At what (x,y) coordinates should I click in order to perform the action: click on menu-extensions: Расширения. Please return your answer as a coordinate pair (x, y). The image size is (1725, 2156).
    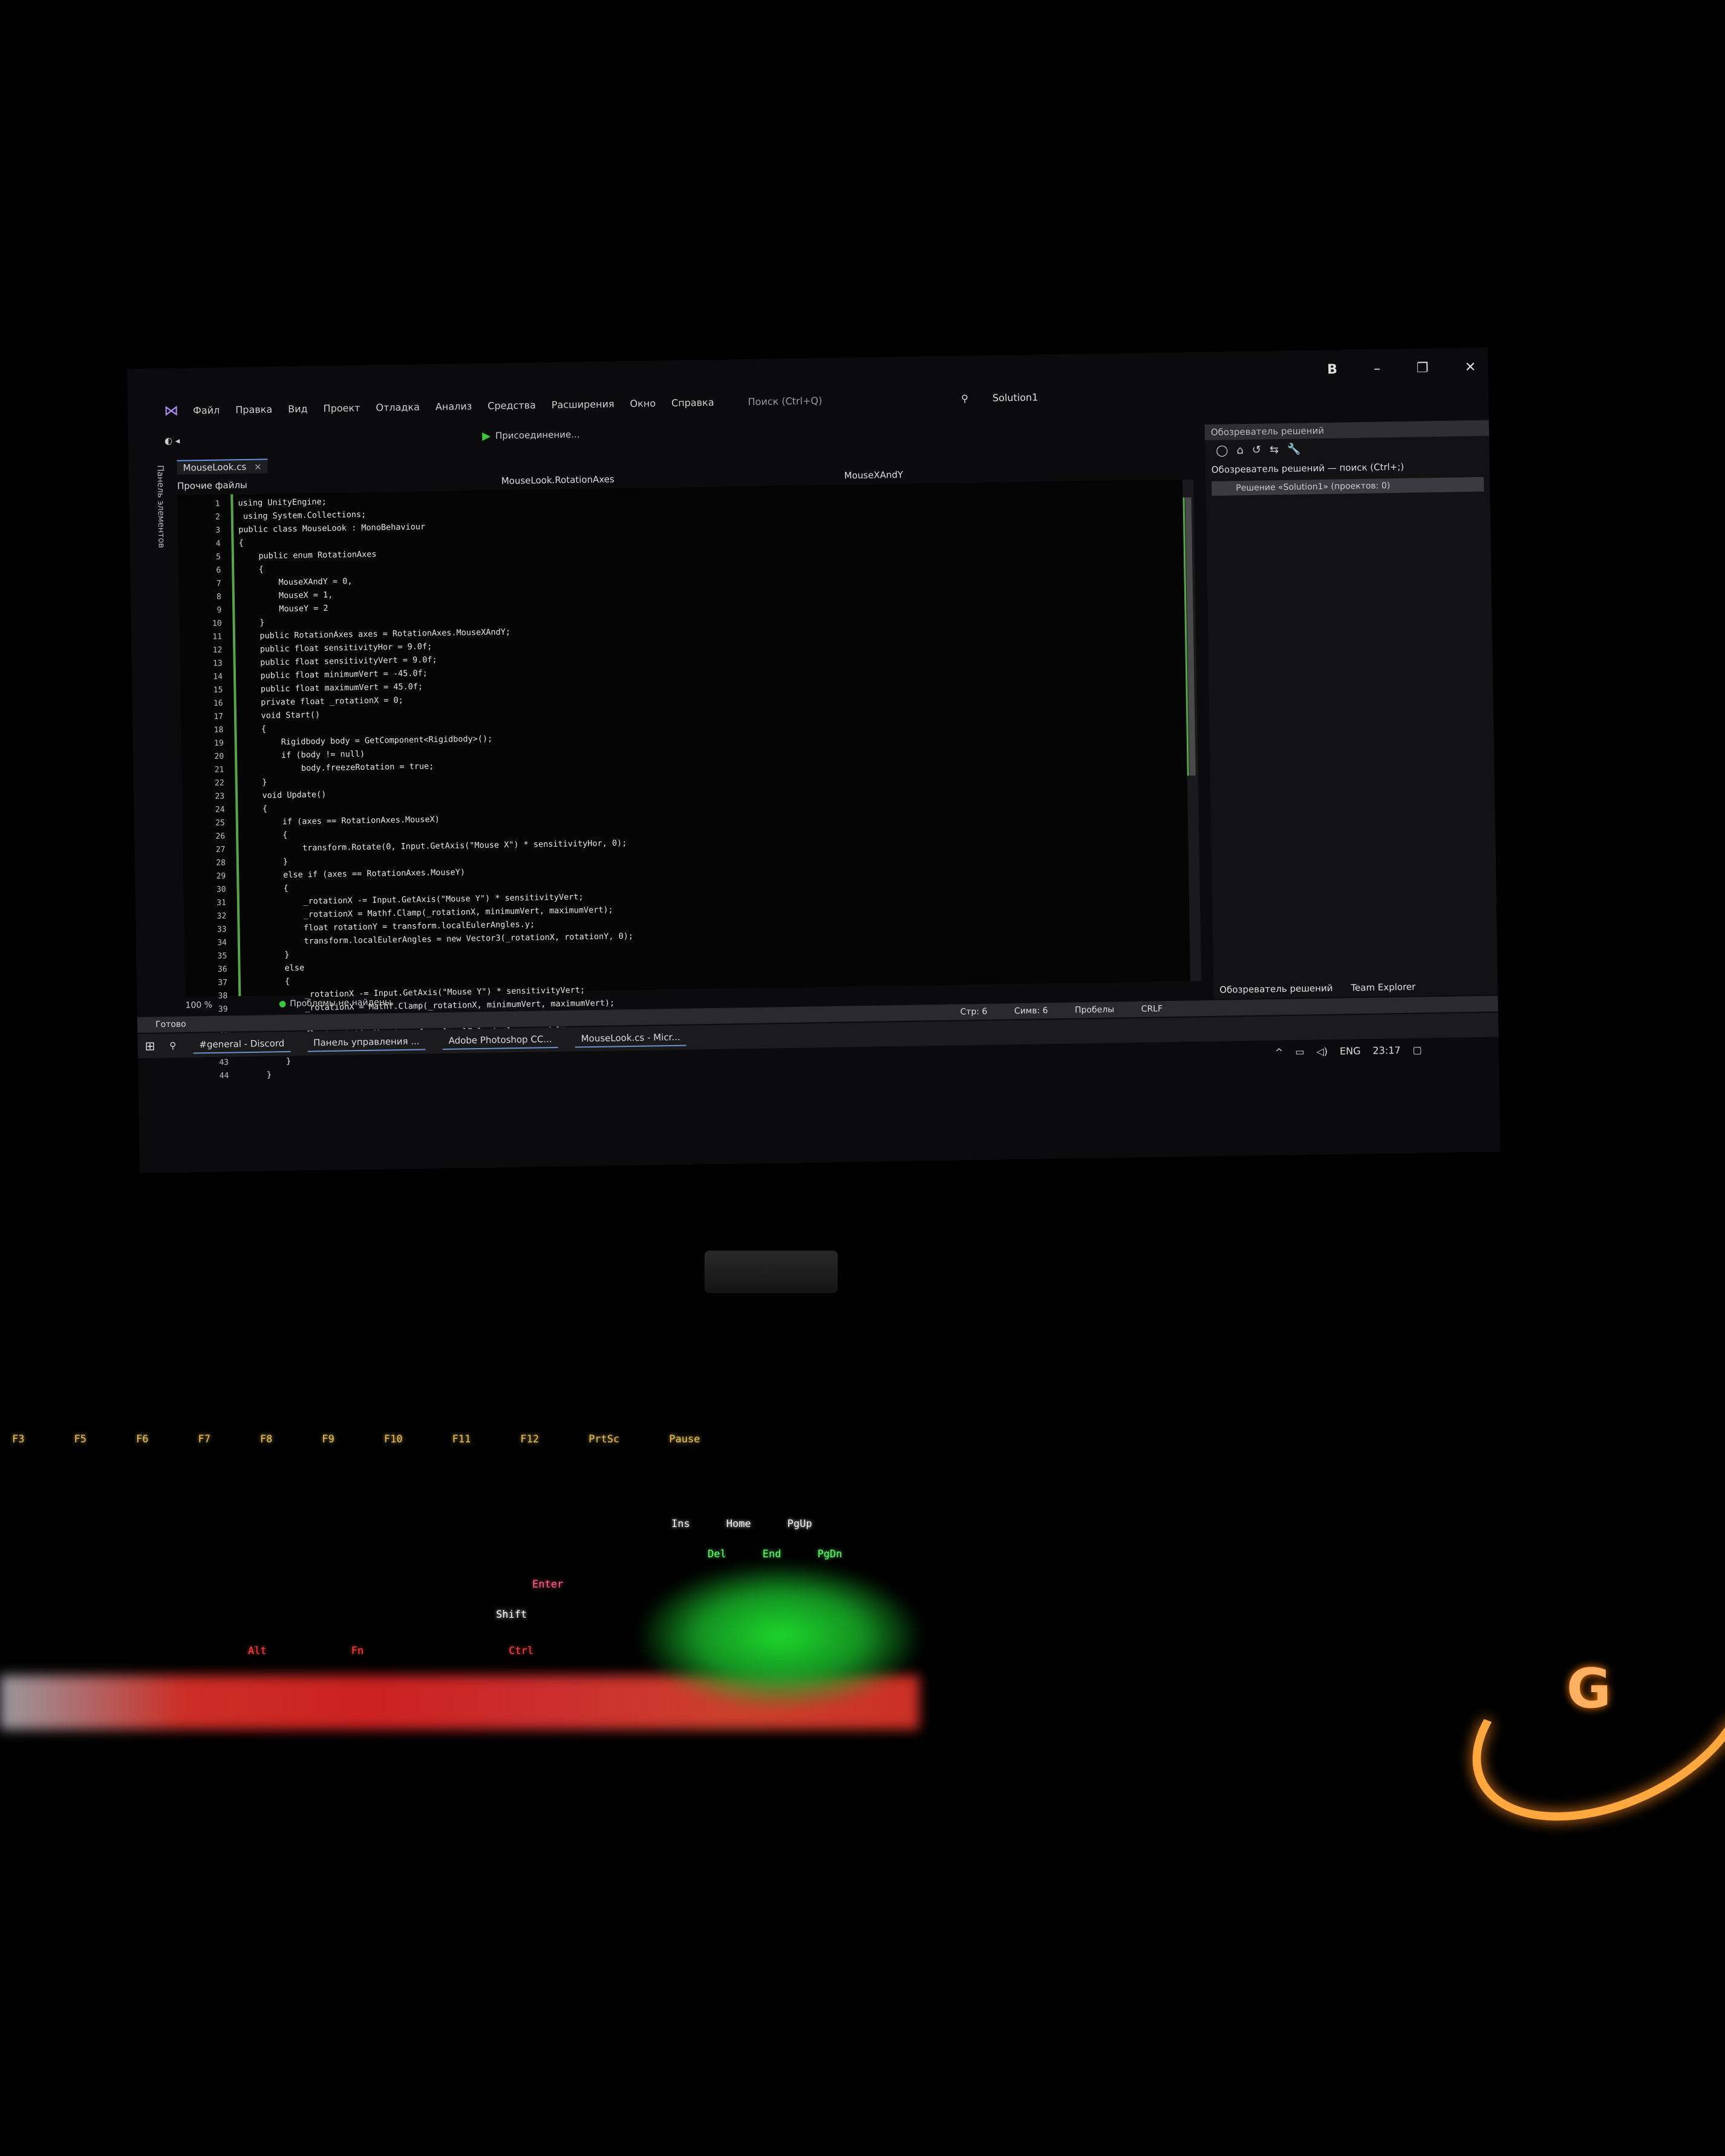
    Looking at the image, I should click on (583, 404).